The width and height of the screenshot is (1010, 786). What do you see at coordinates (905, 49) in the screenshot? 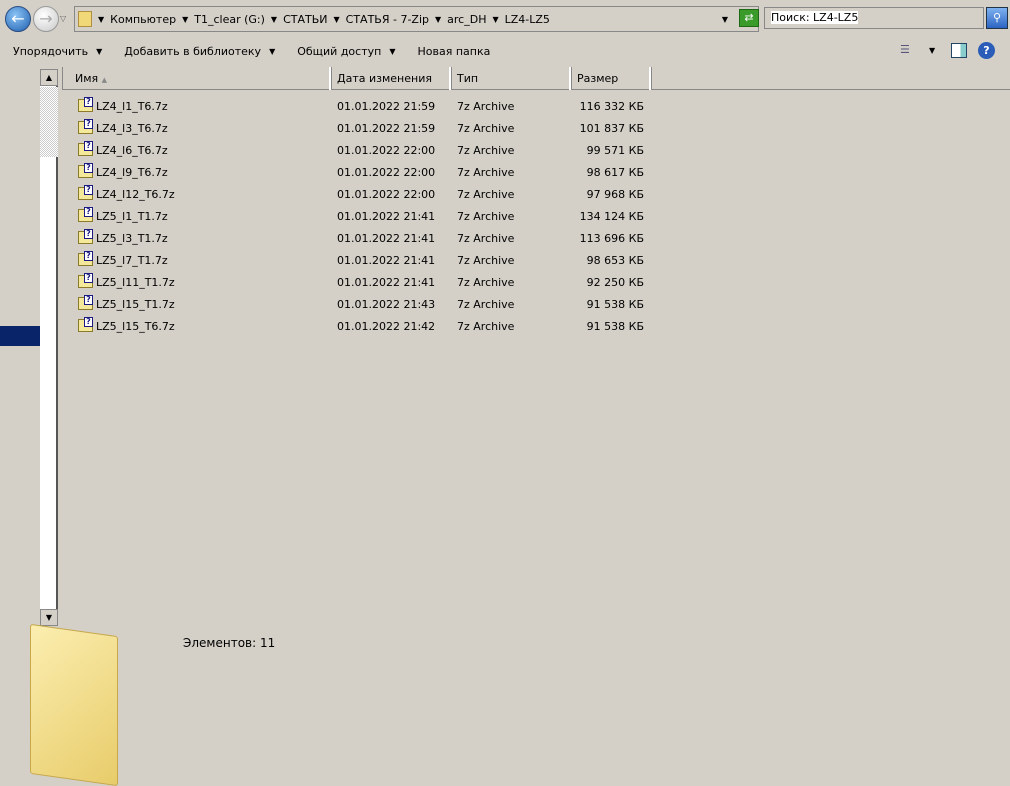
I see `view-options-icon: ☰` at bounding box center [905, 49].